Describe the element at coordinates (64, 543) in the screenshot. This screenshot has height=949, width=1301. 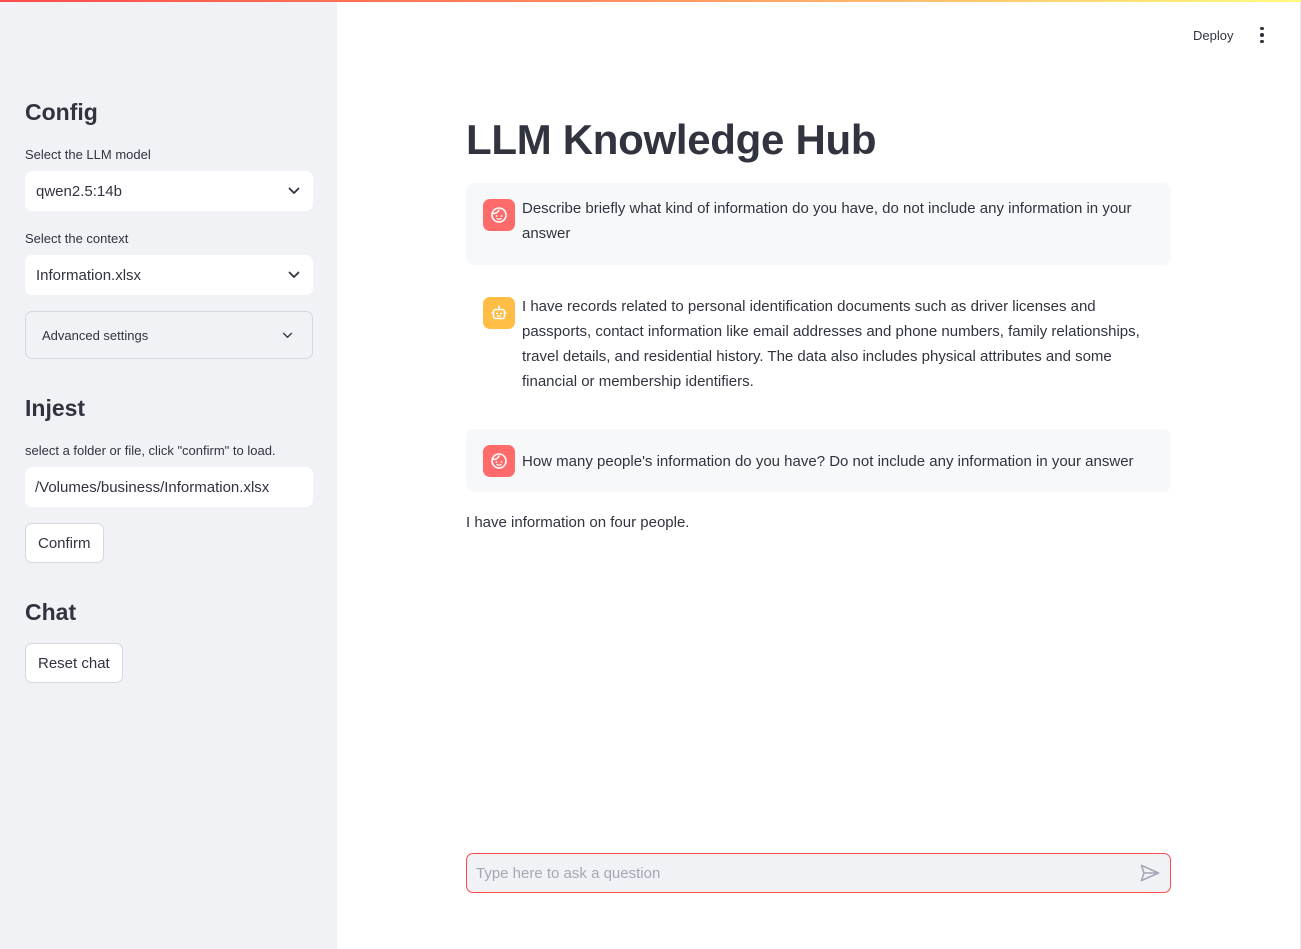
I see `confirm-button: Confirm` at that location.